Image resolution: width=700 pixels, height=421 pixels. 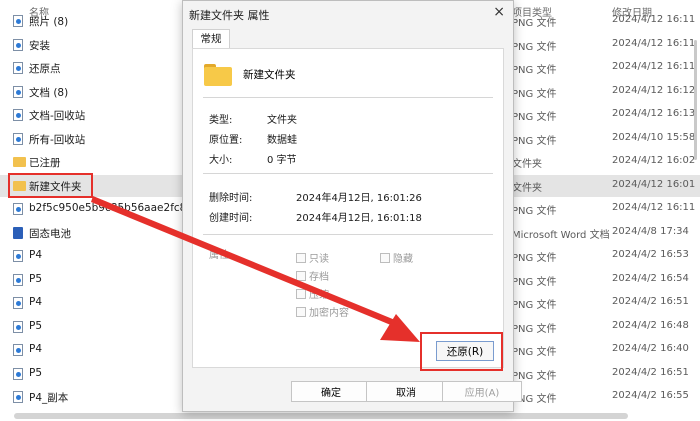 I want to click on file-date: 2024/4/12 16:02, so click(x=654, y=160).